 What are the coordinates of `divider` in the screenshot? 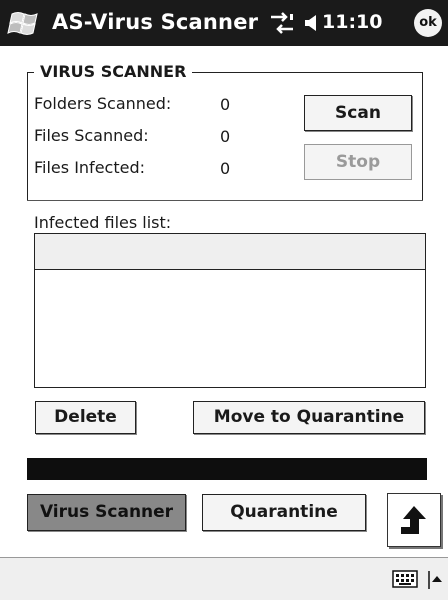 It's located at (225, 200).